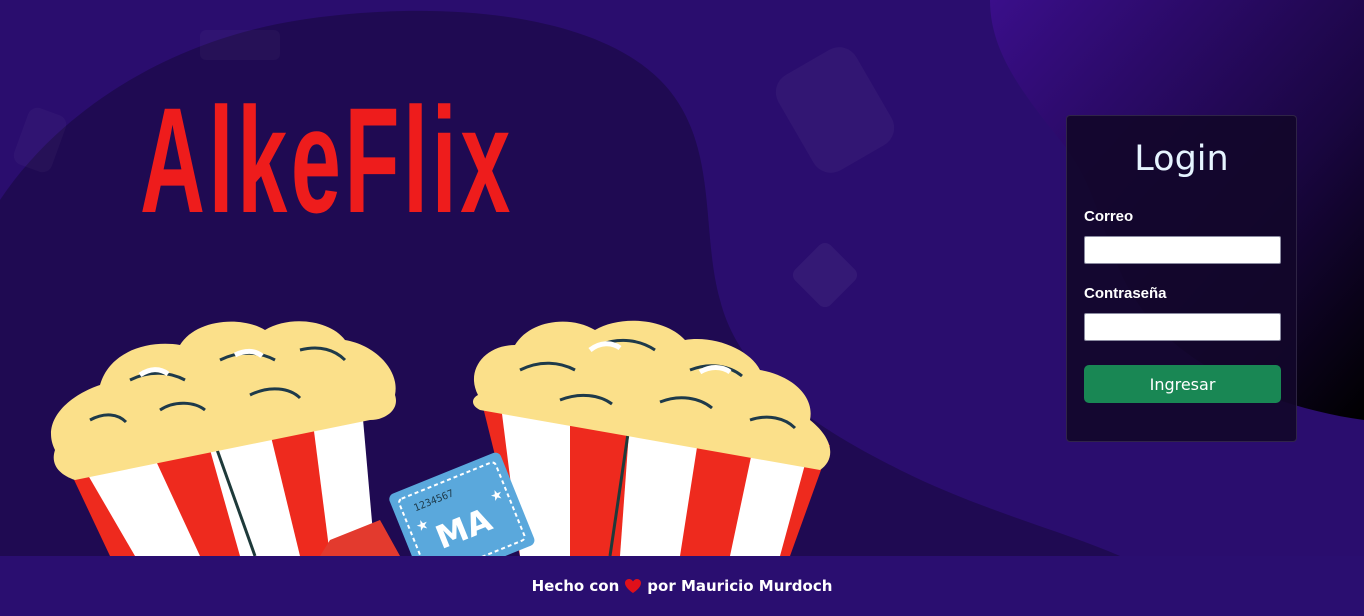 This screenshot has height=616, width=1364. Describe the element at coordinates (1109, 216) in the screenshot. I see `email-label: Correo` at that location.